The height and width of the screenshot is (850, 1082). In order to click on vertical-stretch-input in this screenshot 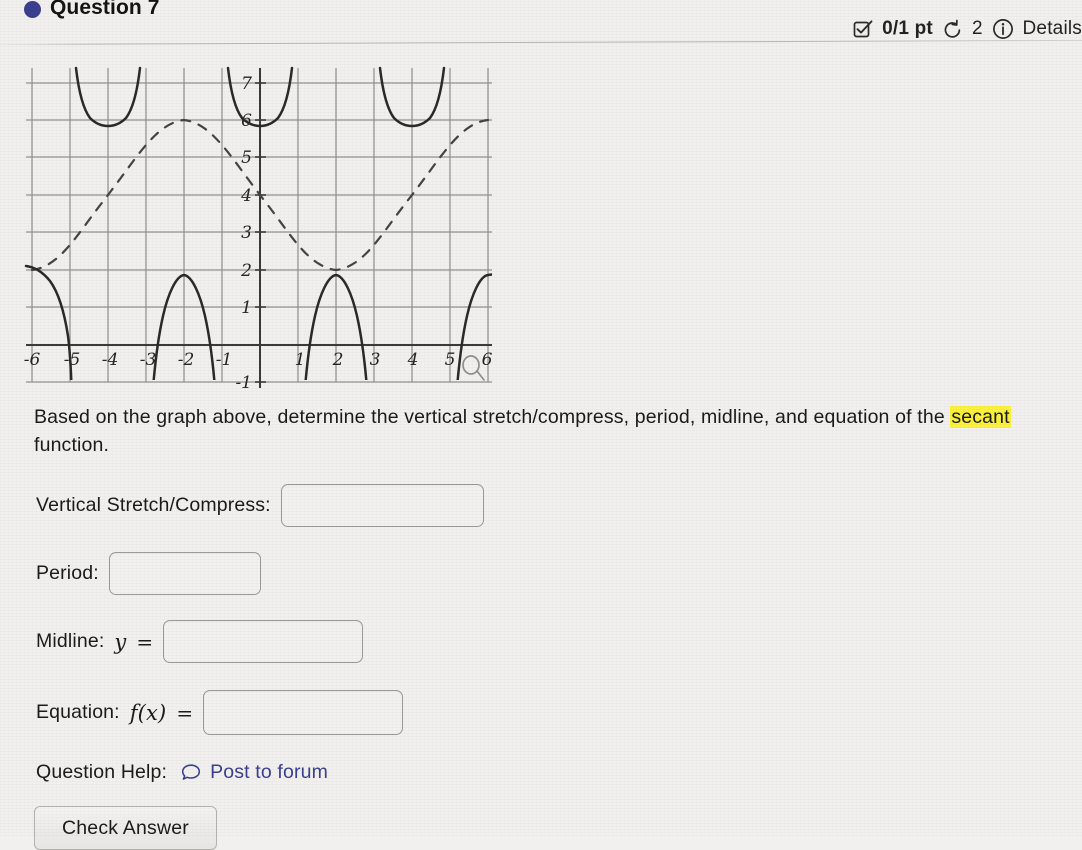, I will do `click(382, 505)`.